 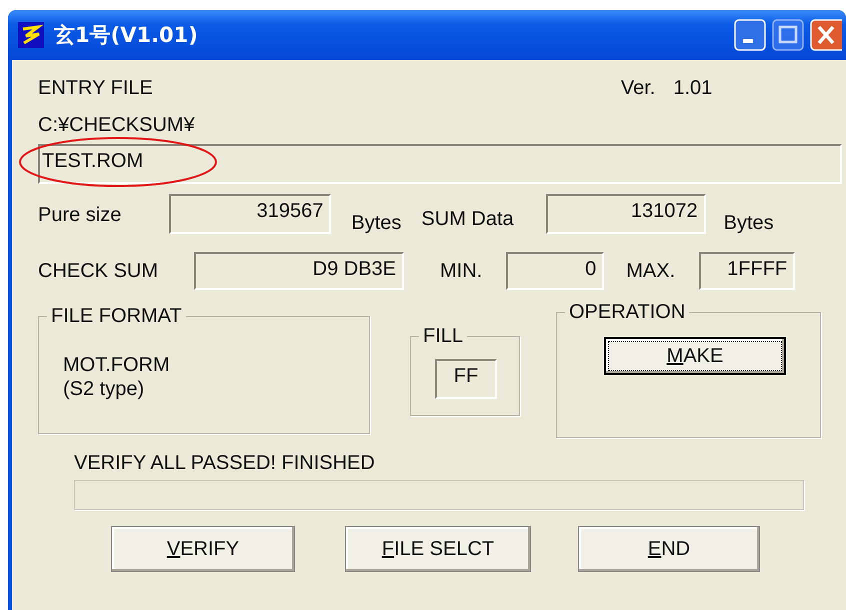 What do you see at coordinates (95, 88) in the screenshot?
I see `entry-label: ENTRY FILE` at bounding box center [95, 88].